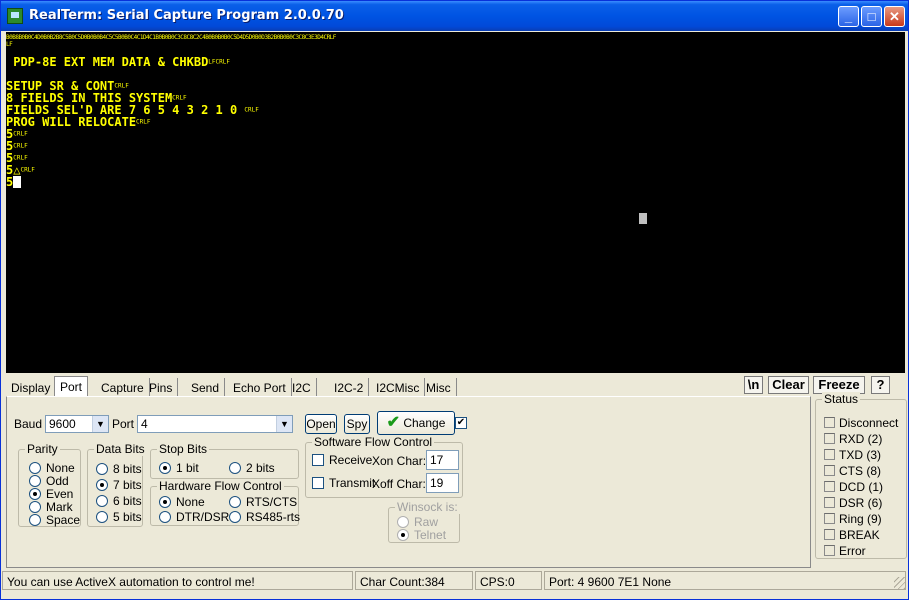  I want to click on terminal-line: 5, so click(14, 182).